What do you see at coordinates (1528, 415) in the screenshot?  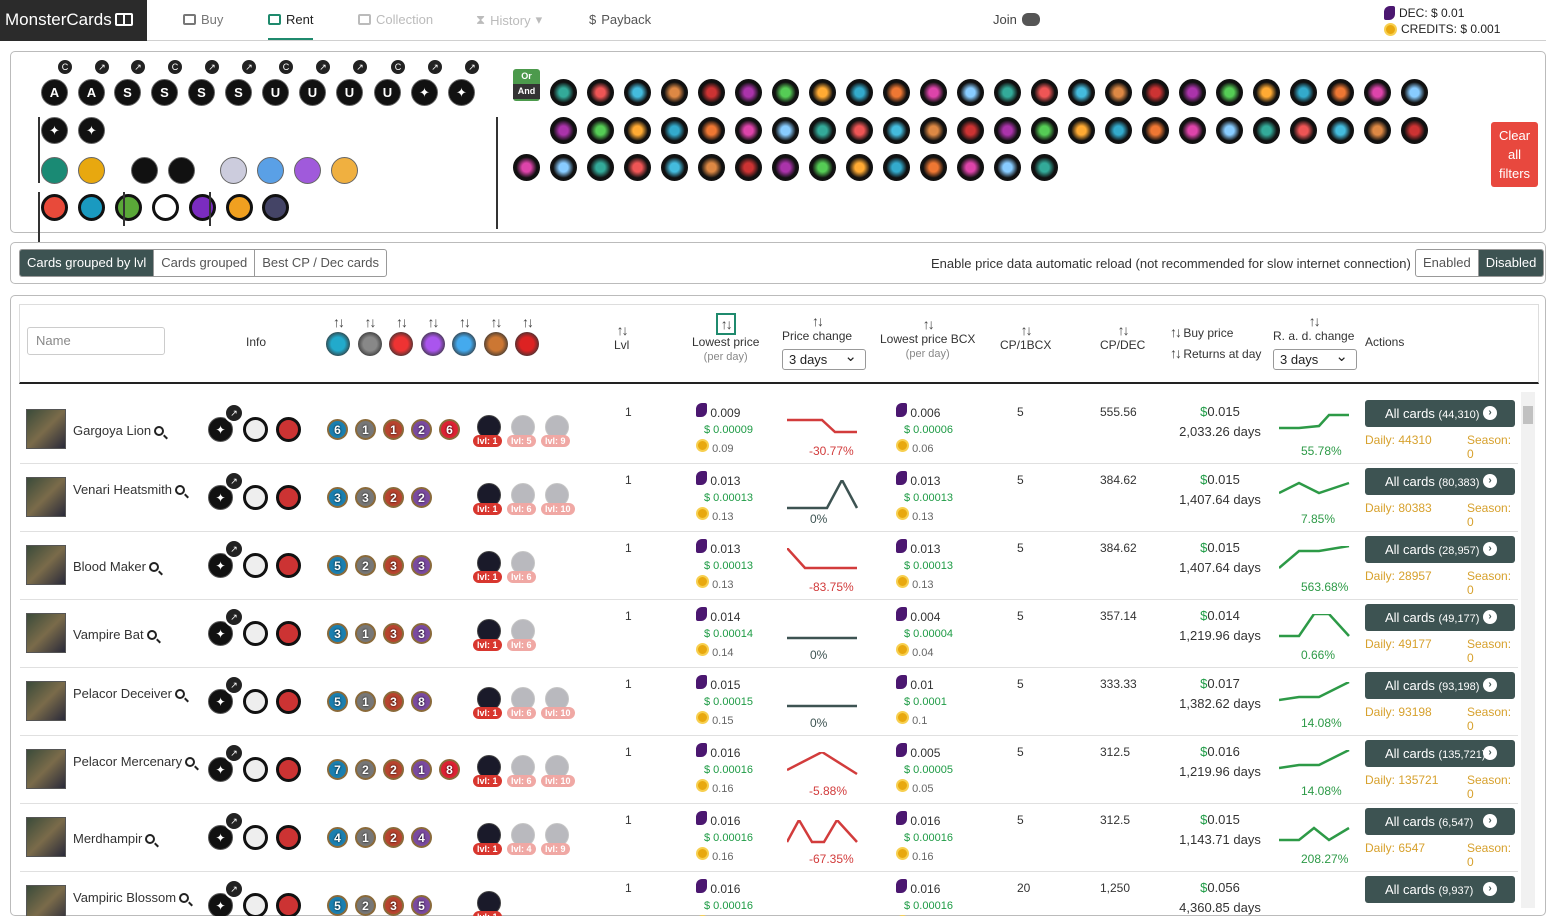 I see `scrollbar-thumb` at bounding box center [1528, 415].